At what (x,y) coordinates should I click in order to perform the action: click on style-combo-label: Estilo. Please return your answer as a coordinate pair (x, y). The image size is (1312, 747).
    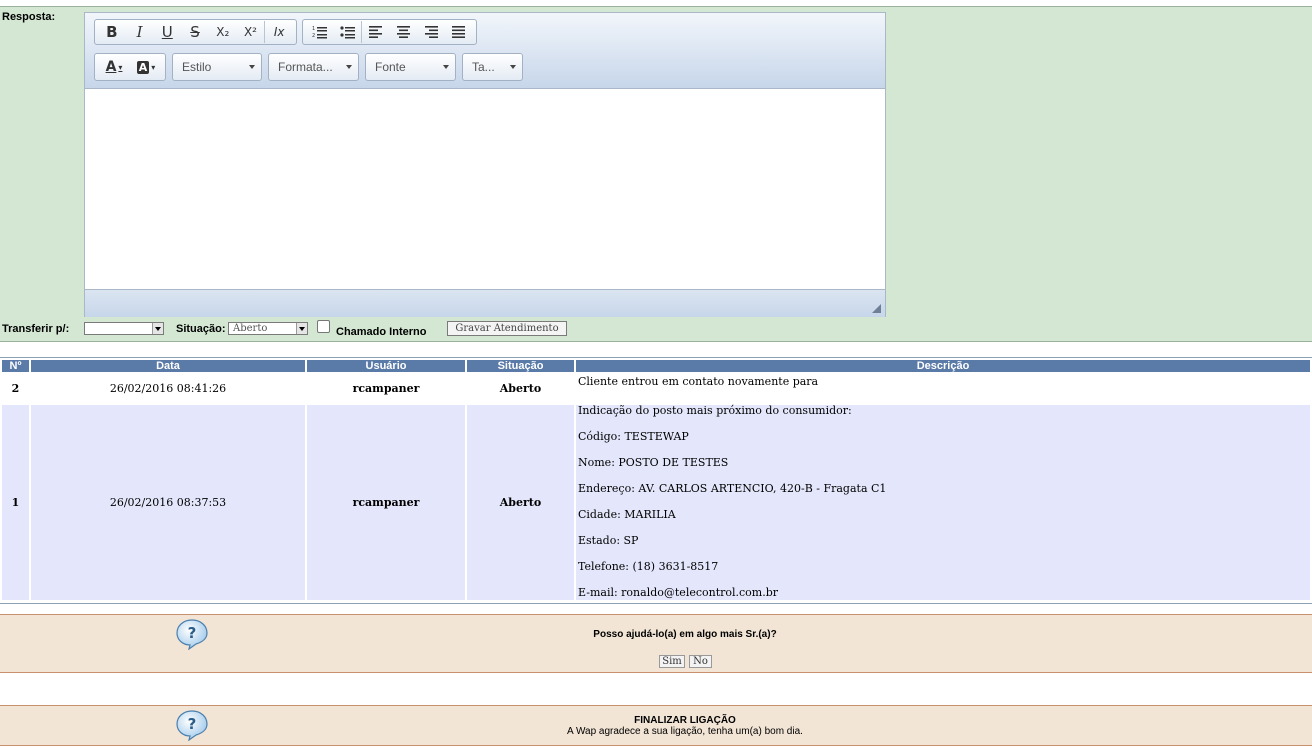
    Looking at the image, I should click on (197, 67).